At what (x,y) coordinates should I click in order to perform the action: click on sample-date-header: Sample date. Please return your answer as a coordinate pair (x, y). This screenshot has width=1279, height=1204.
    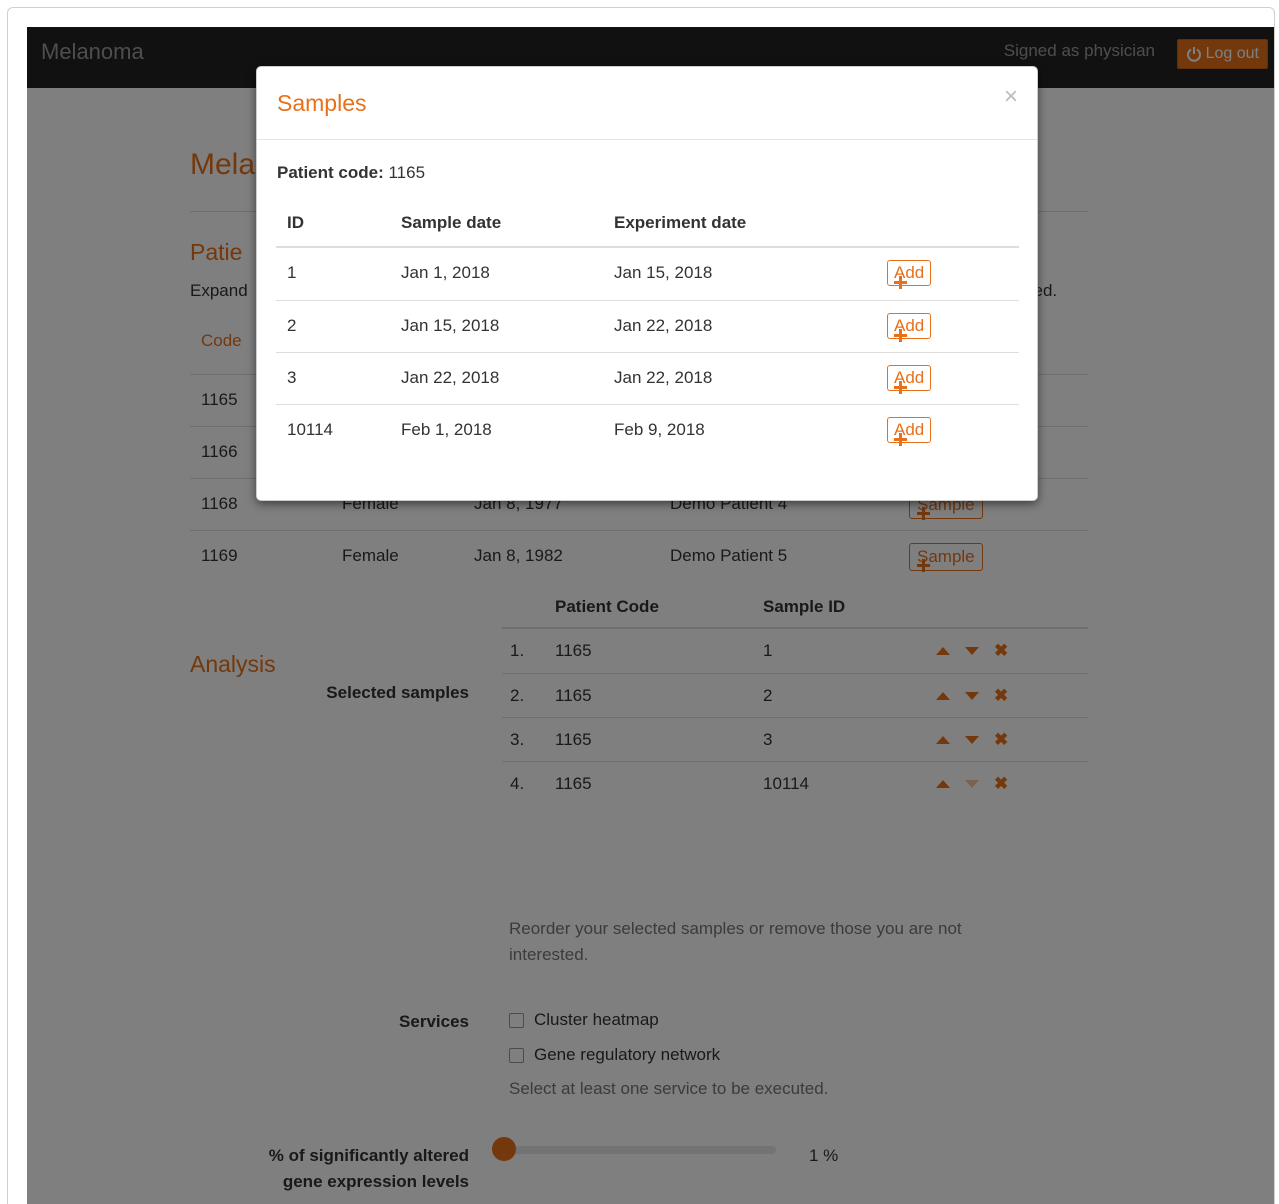
    Looking at the image, I should click on (451, 222).